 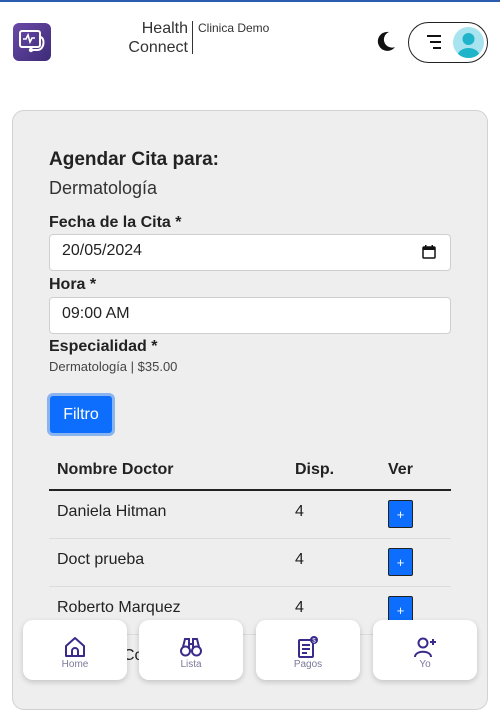 What do you see at coordinates (164, 28) in the screenshot?
I see `brand-line-1: Health` at bounding box center [164, 28].